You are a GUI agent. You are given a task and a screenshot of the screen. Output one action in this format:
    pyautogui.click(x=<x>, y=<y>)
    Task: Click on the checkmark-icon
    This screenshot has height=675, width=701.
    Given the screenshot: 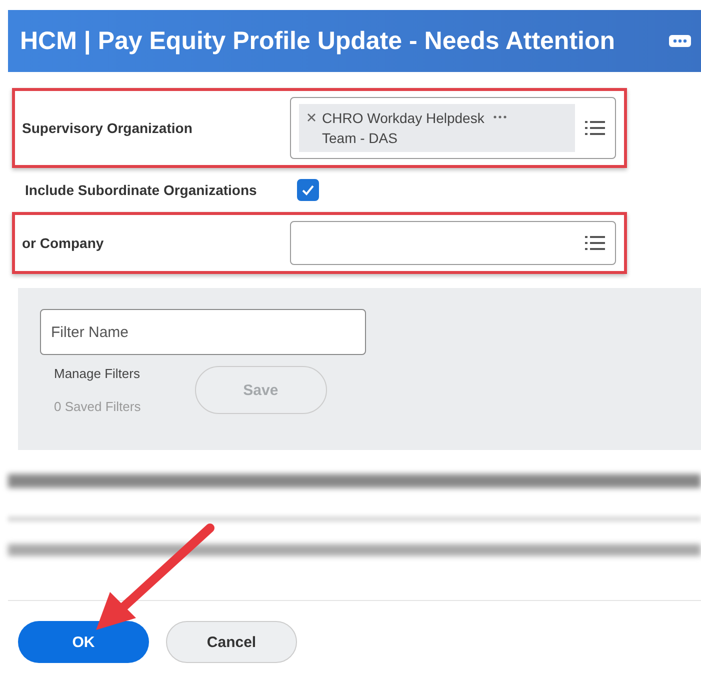 What is the action you would take?
    pyautogui.click(x=308, y=190)
    